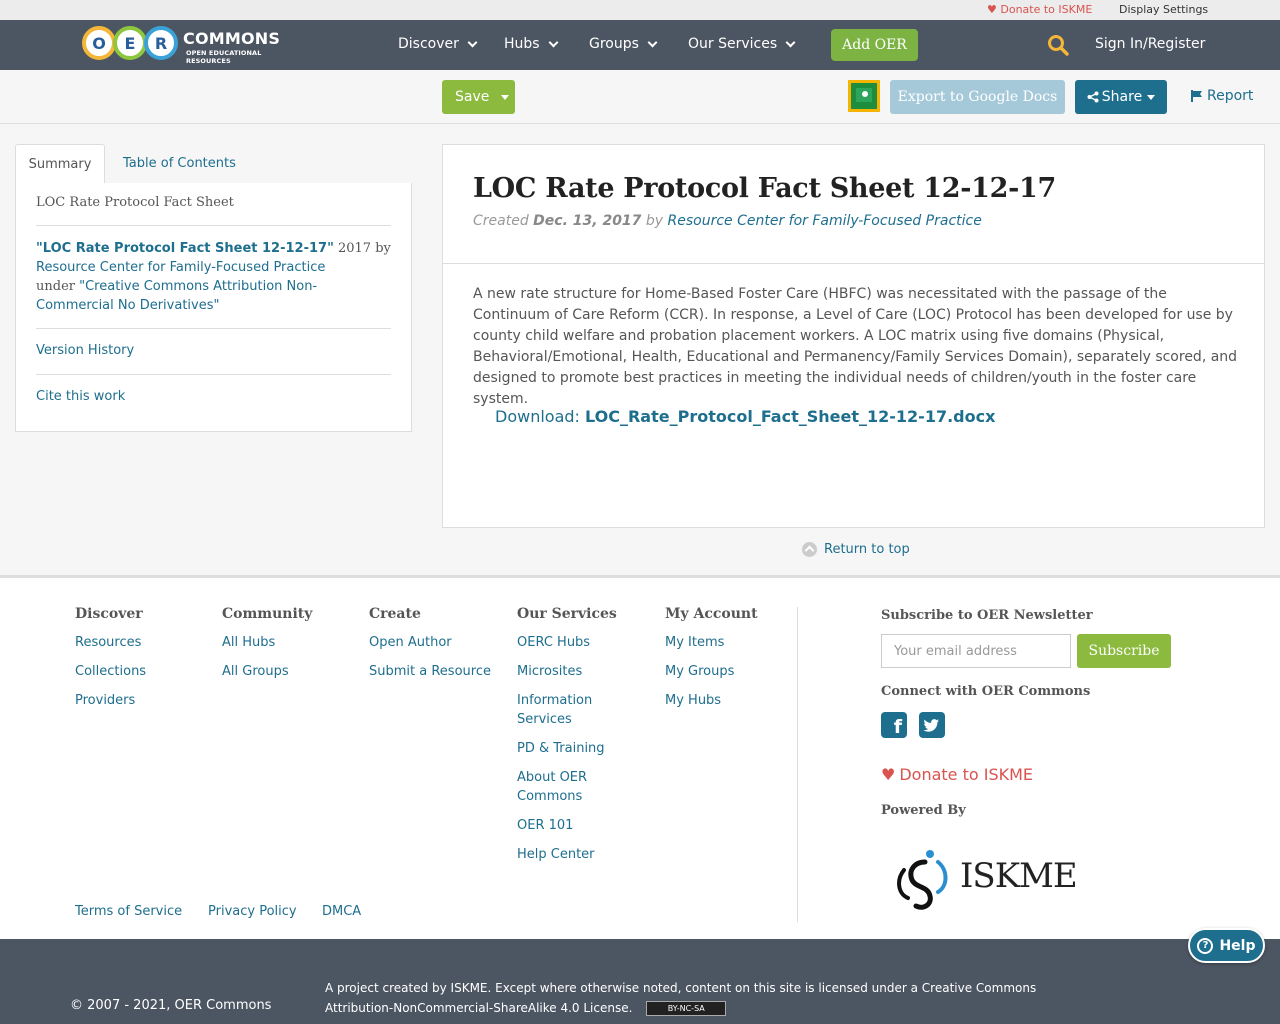 Image resolution: width=1280 pixels, height=1024 pixels. What do you see at coordinates (109, 614) in the screenshot?
I see `footer-heading: Discover` at bounding box center [109, 614].